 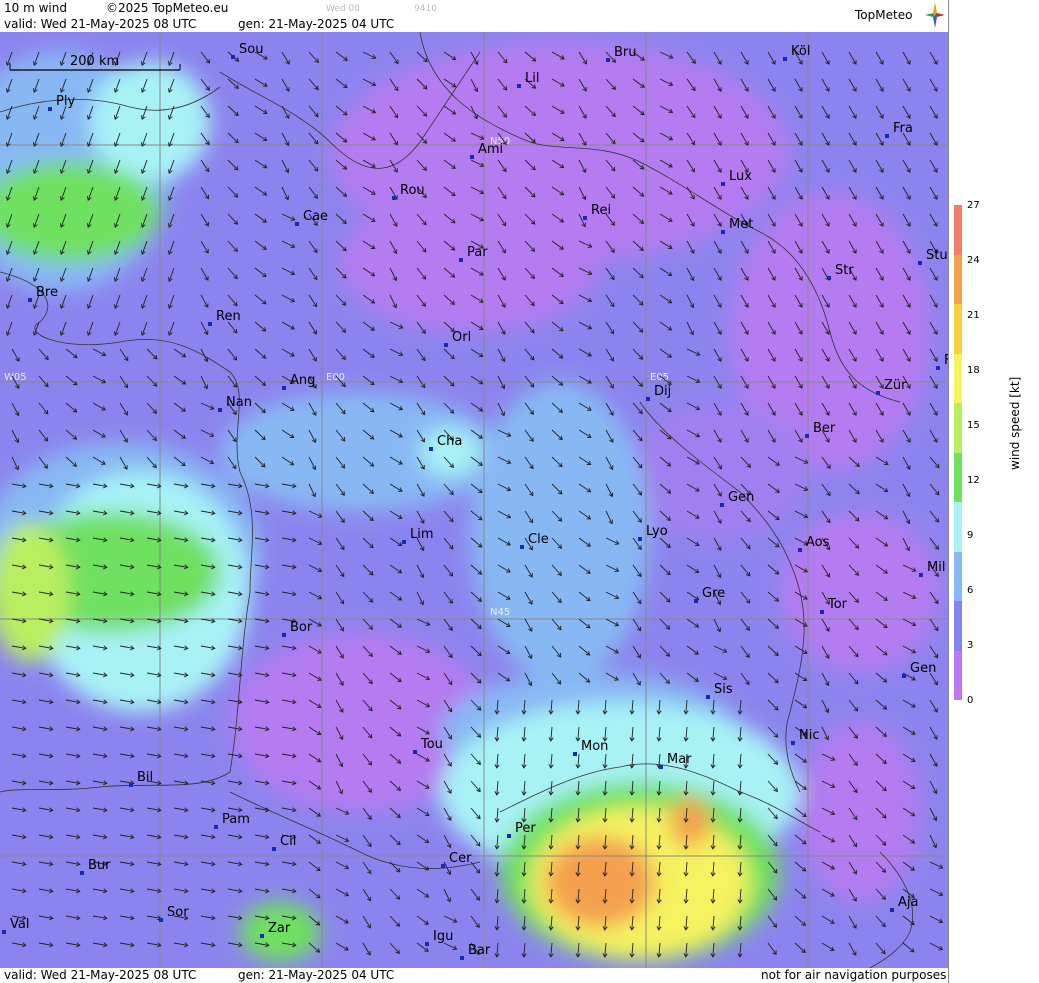 I want to click on city-label: Mil, so click(x=936, y=567).